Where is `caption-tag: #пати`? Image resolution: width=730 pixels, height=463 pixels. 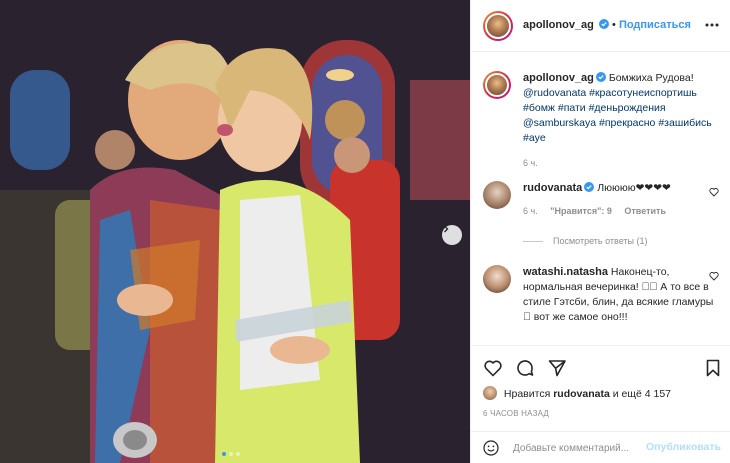
caption-tag: #пати is located at coordinates (572, 108).